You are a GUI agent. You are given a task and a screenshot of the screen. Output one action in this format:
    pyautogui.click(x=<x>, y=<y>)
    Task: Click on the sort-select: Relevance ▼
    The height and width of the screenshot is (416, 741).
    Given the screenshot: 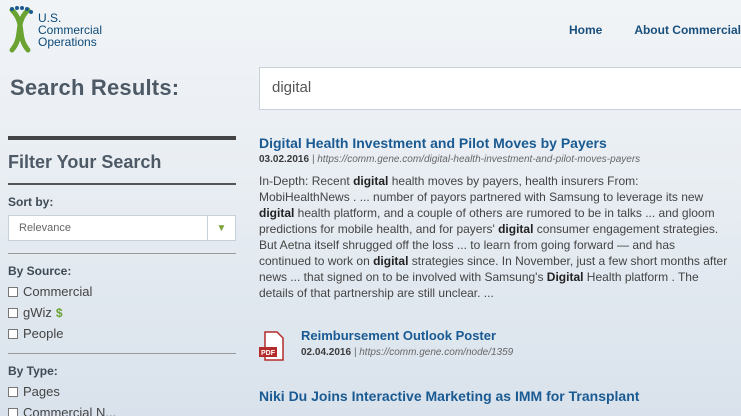 What is the action you would take?
    pyautogui.click(x=122, y=228)
    